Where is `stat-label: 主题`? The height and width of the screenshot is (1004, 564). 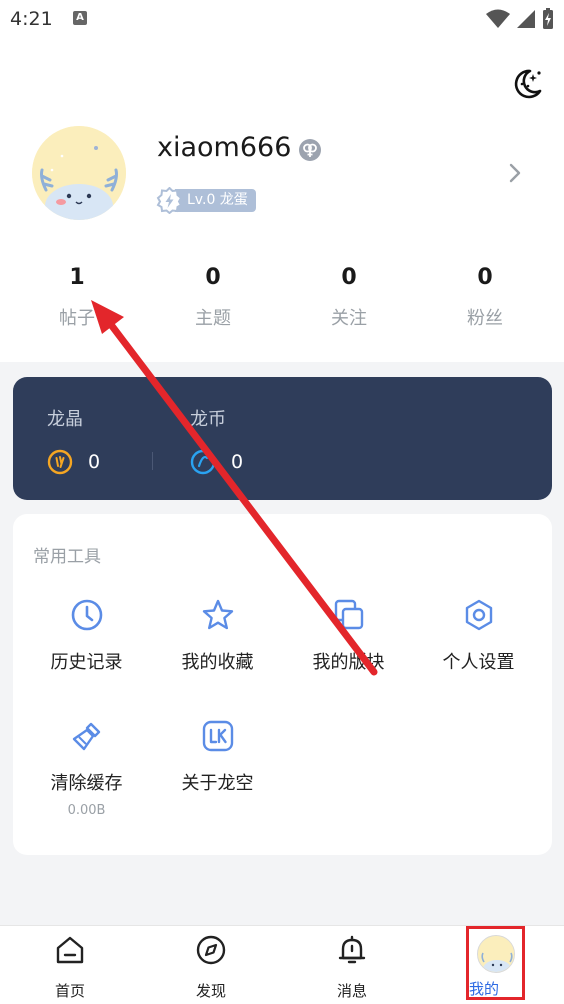
stat-label: 主题 is located at coordinates (213, 318).